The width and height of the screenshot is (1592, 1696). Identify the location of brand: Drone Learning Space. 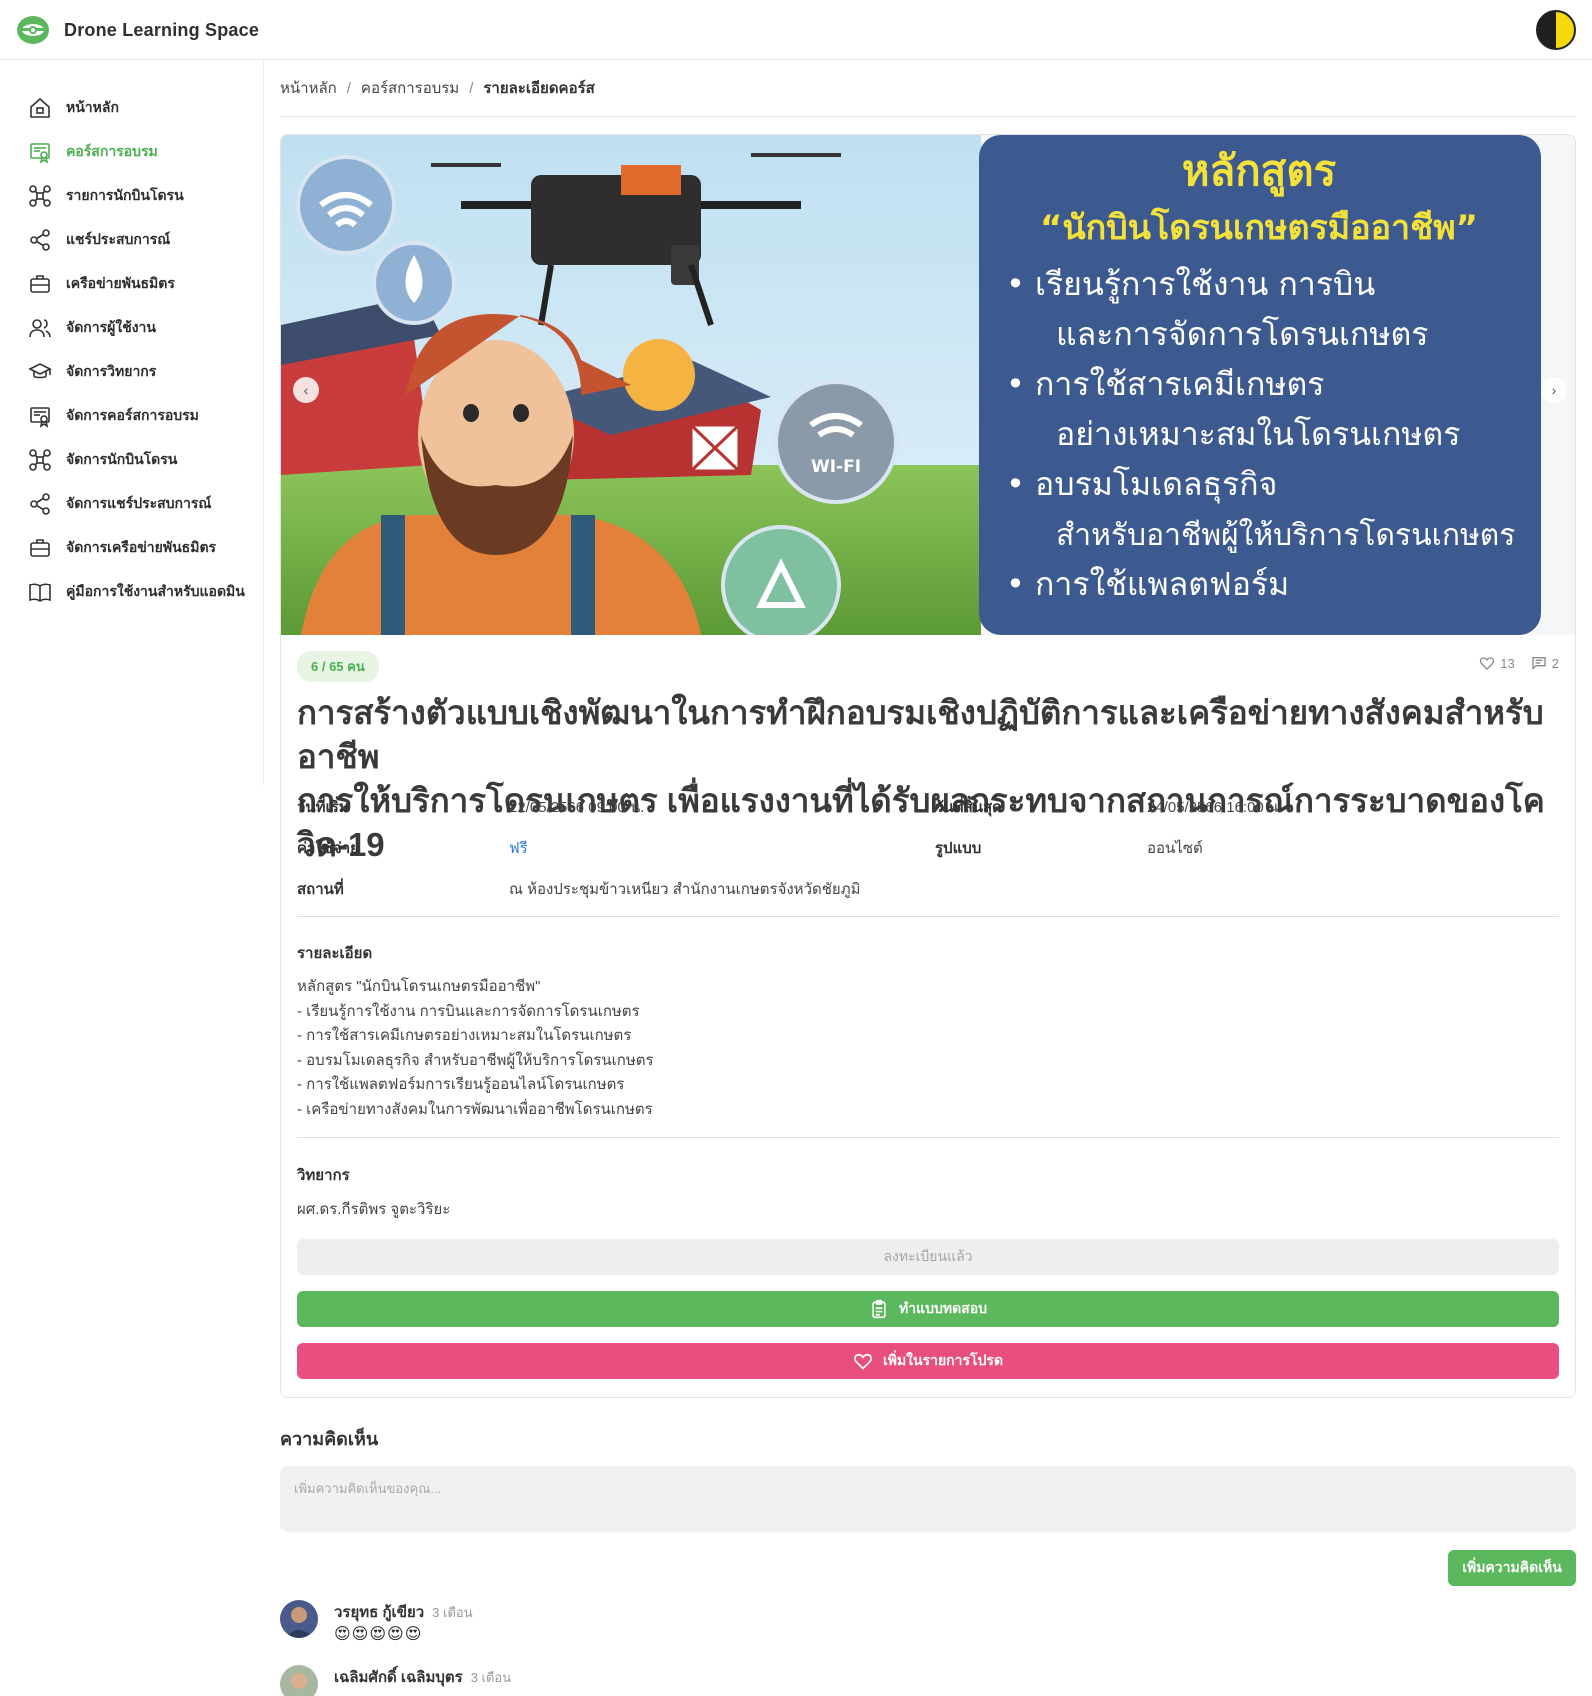
(137, 30).